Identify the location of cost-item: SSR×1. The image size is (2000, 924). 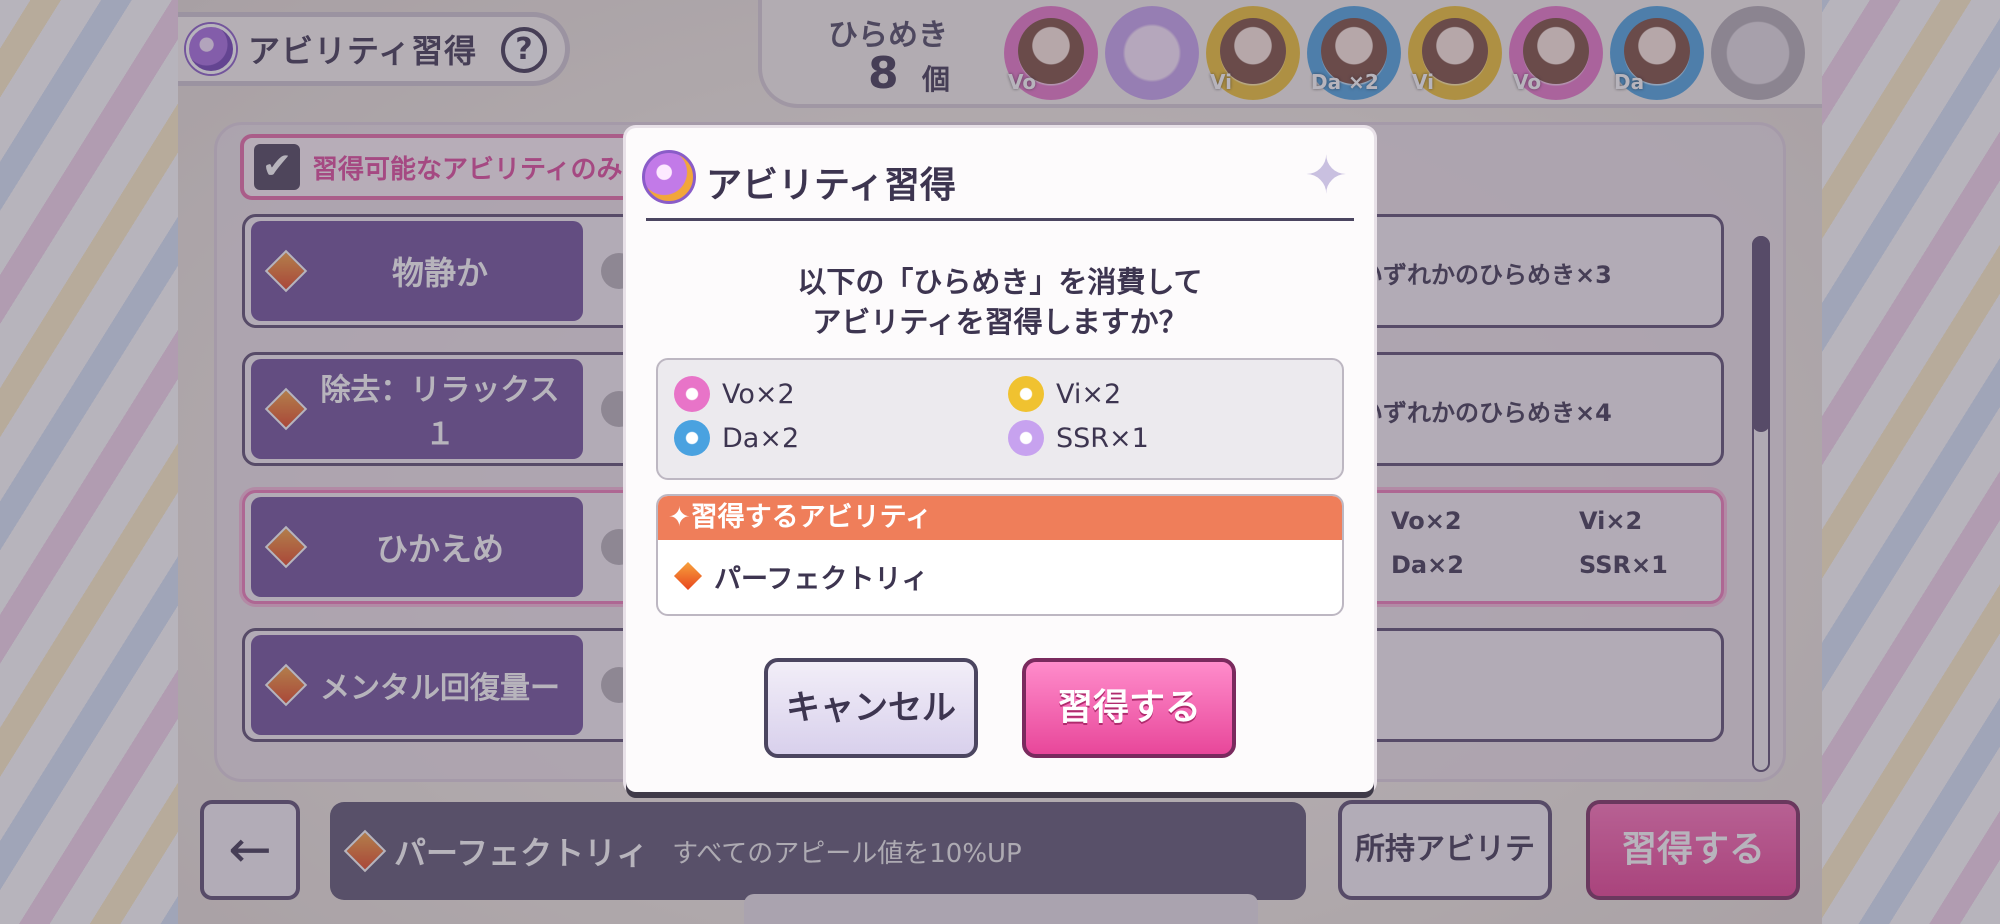
(1078, 438).